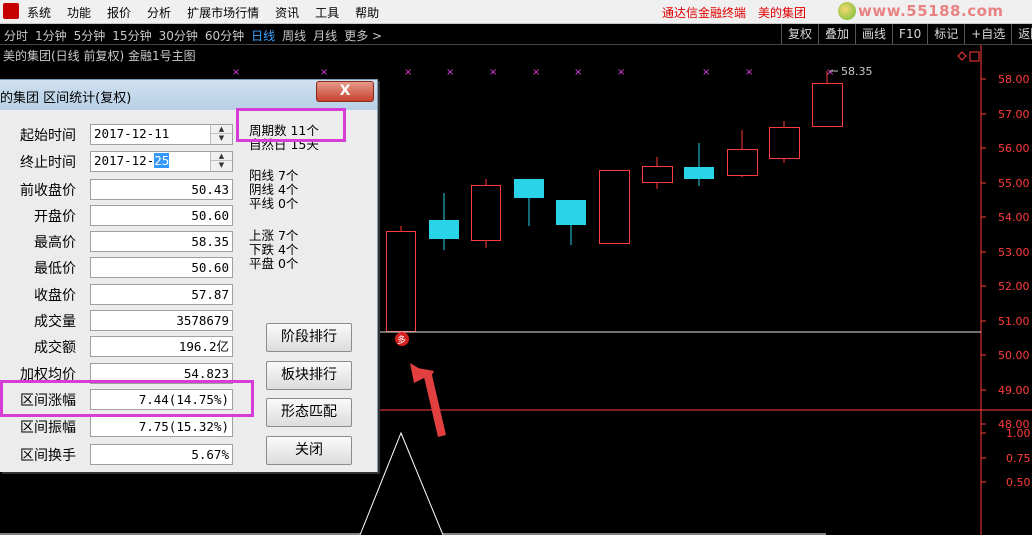 The height and width of the screenshot is (535, 1032). I want to click on tab-monthly: 月线, so click(325, 35).